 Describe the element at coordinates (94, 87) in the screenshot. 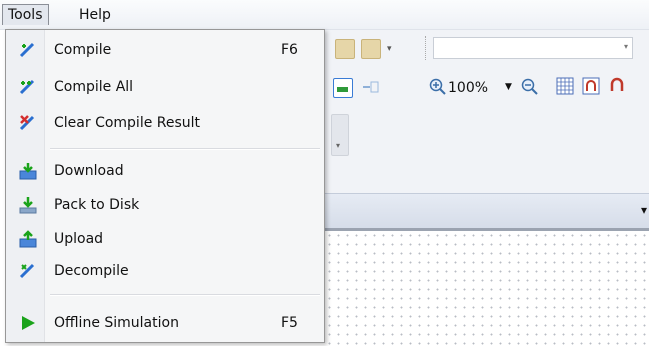

I see `compile-all-label: Compile All` at that location.